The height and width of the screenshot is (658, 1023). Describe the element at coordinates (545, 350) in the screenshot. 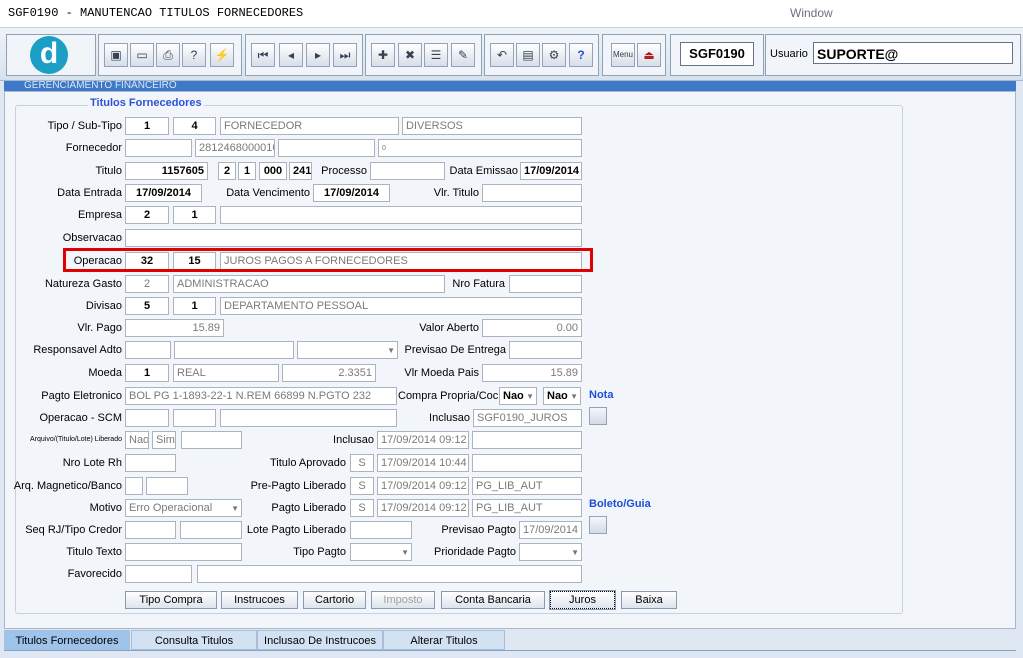

I see `previsao-entrega-field` at that location.